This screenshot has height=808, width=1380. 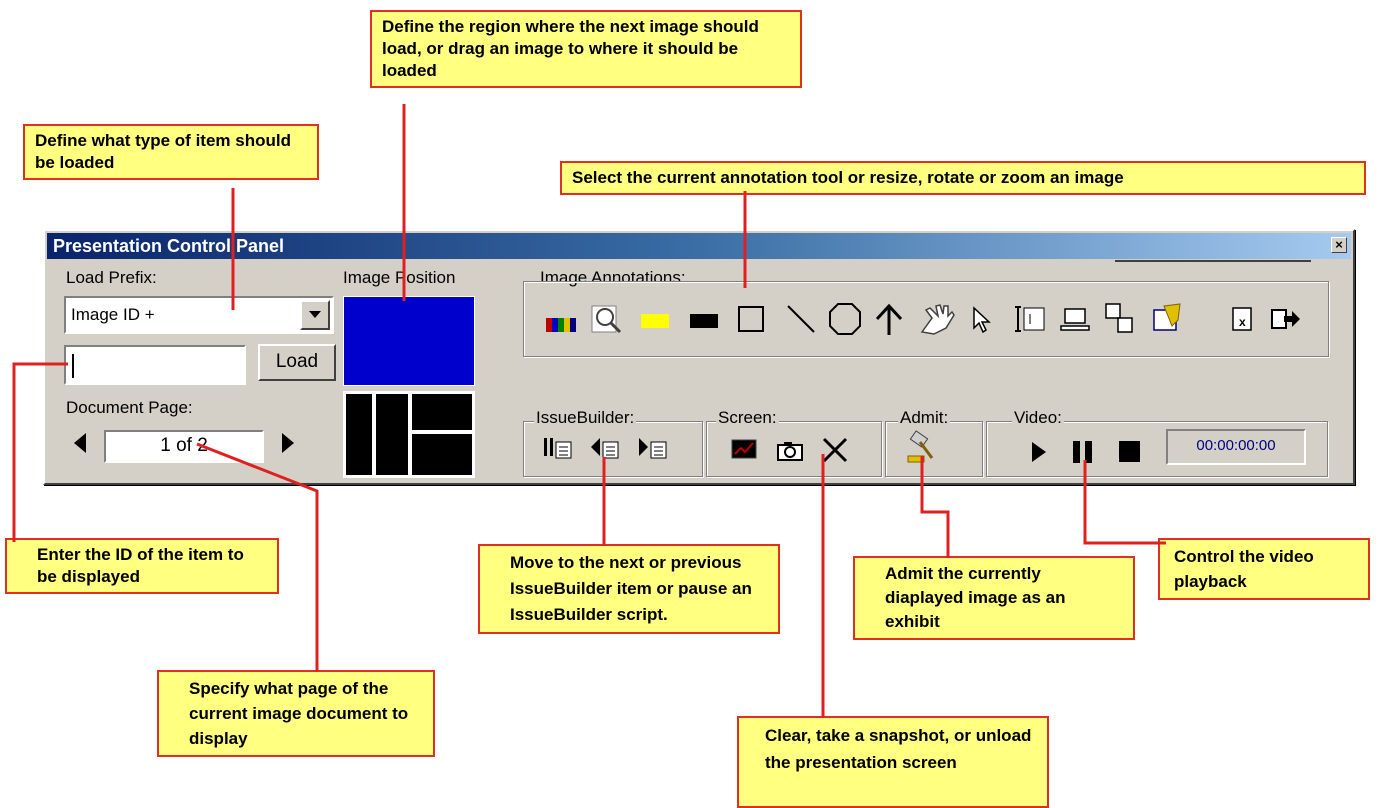 I want to click on title-bar: Presentation Control Panel ×, so click(x=699, y=246).